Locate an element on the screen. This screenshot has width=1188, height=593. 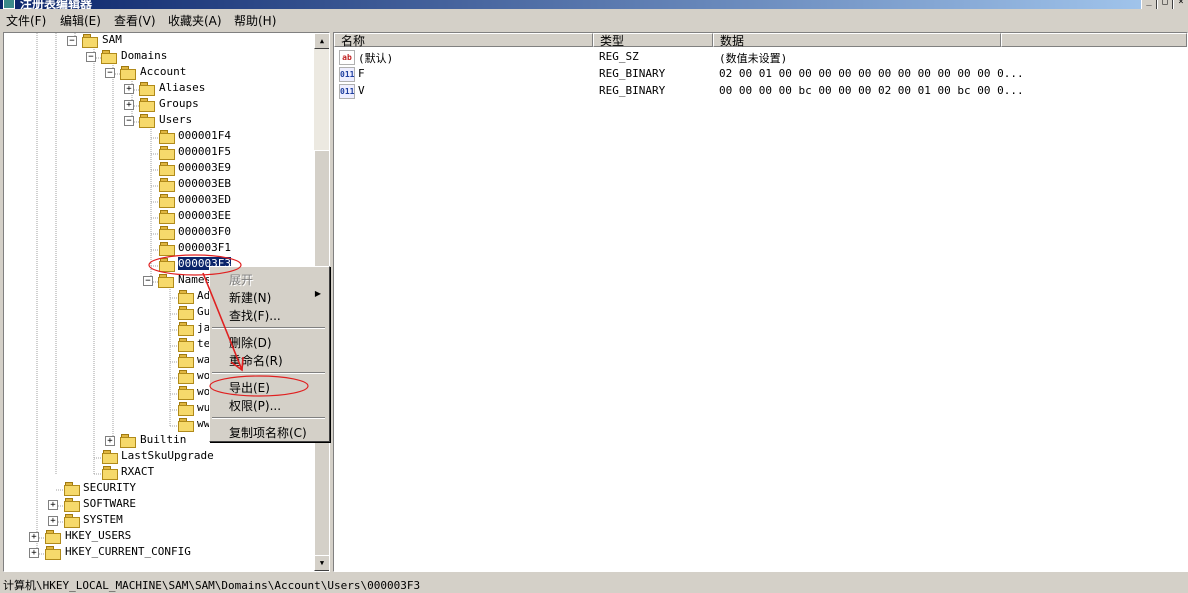
tree-node-user-key: 000003E9 is located at coordinates (154, 169).